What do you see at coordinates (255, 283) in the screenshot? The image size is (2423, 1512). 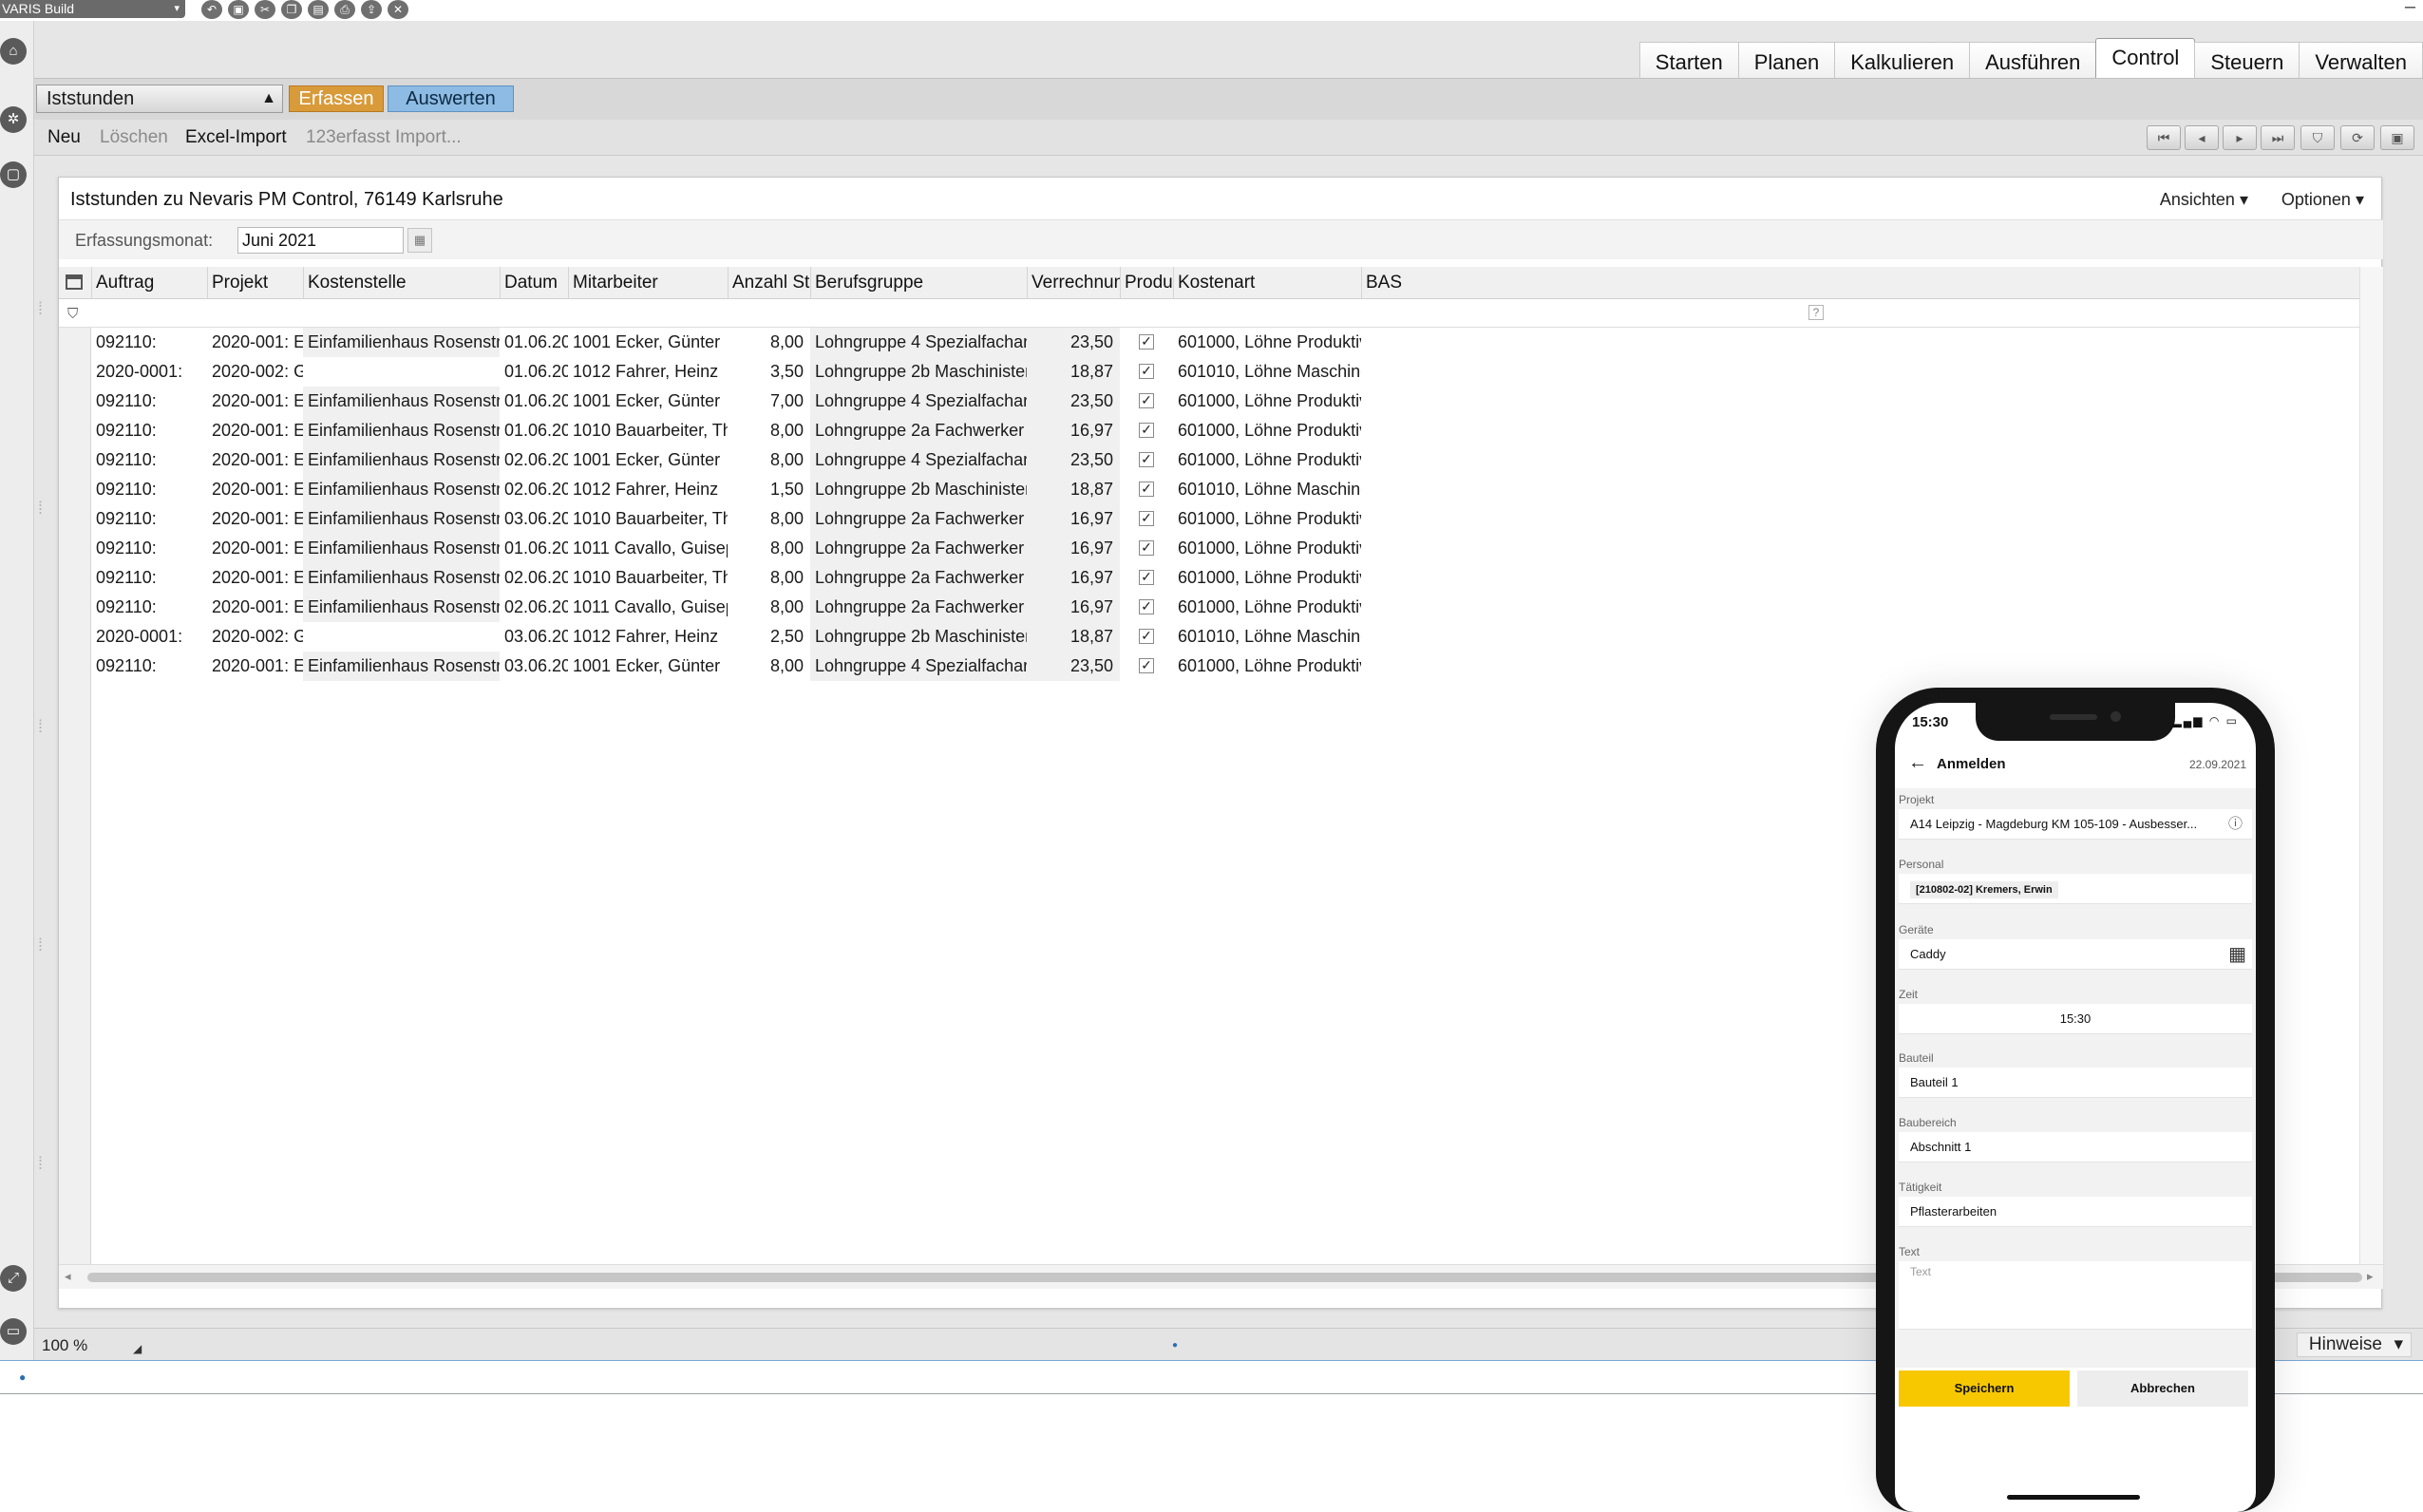 I see `column-header-projekt: Projekt` at bounding box center [255, 283].